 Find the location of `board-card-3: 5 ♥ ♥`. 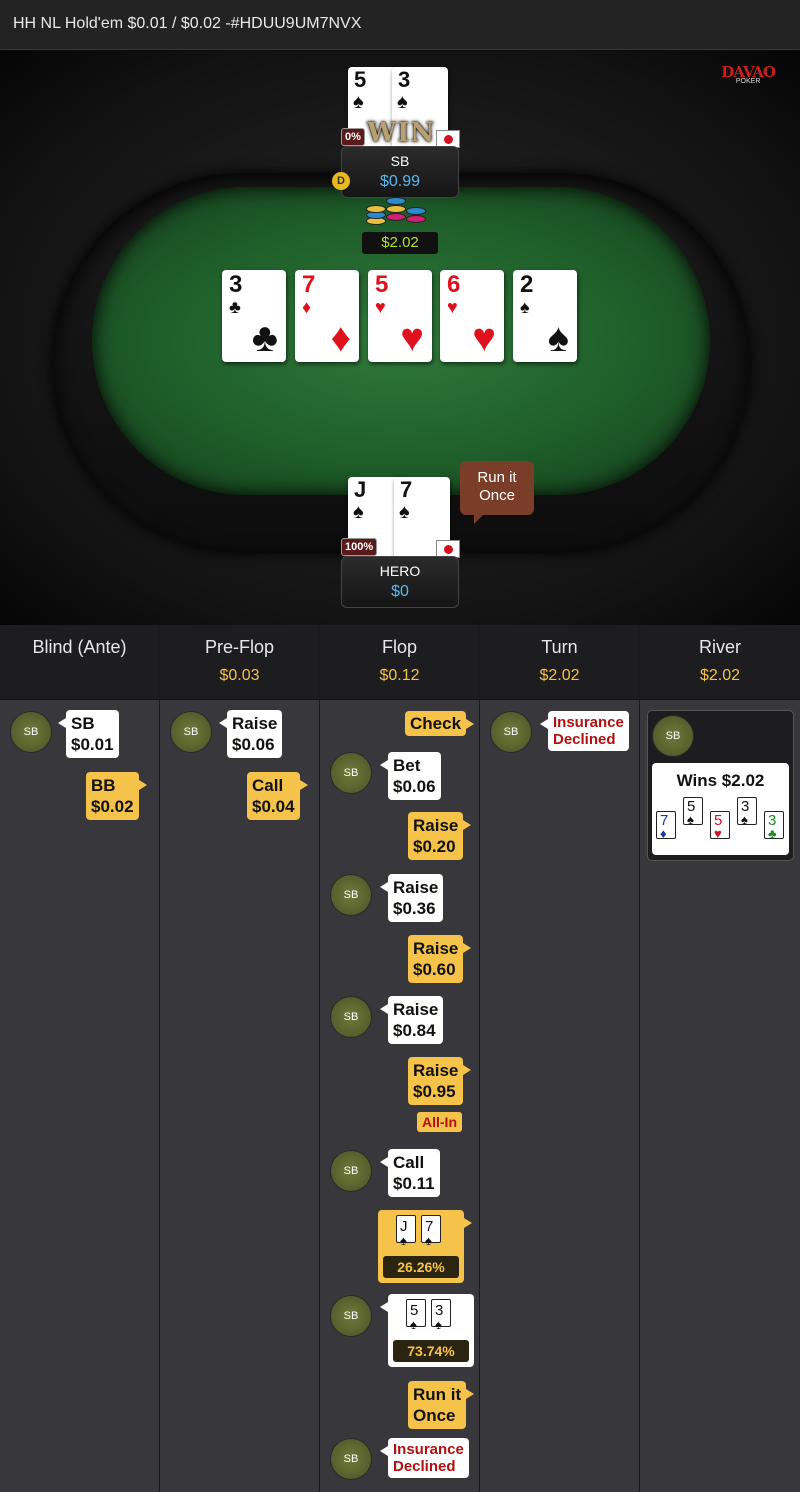

board-card-3: 5 ♥ ♥ is located at coordinates (400, 316).